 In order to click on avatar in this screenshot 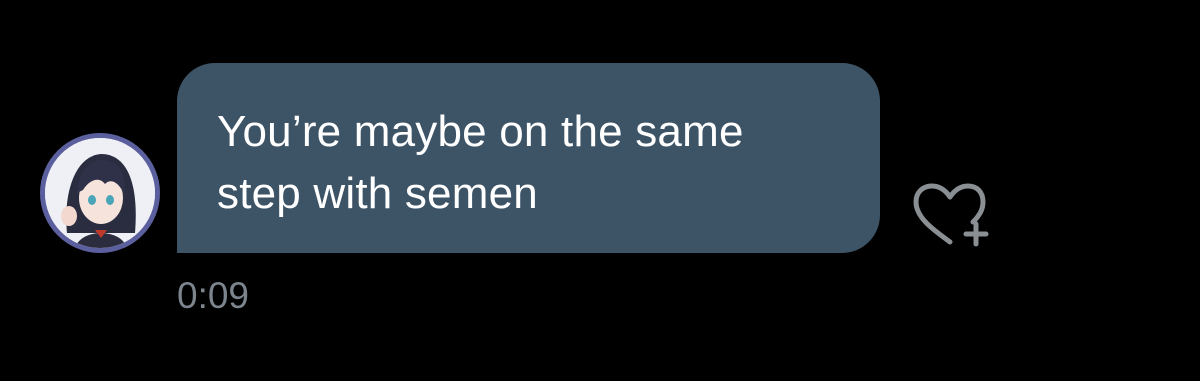, I will do `click(100, 193)`.